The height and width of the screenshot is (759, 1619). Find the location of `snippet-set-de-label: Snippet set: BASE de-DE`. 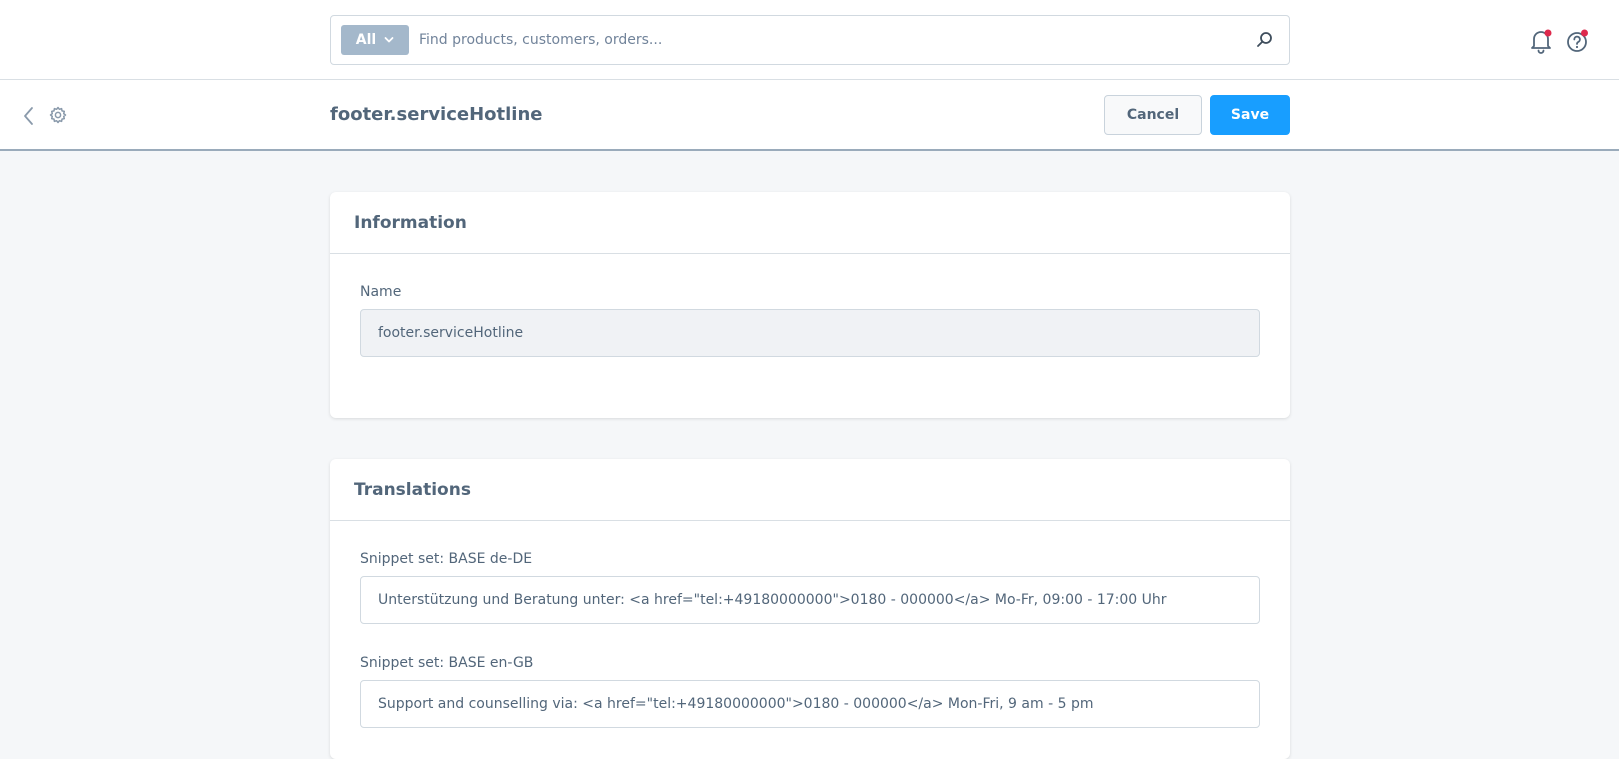

snippet-set-de-label: Snippet set: BASE de-DE is located at coordinates (446, 559).